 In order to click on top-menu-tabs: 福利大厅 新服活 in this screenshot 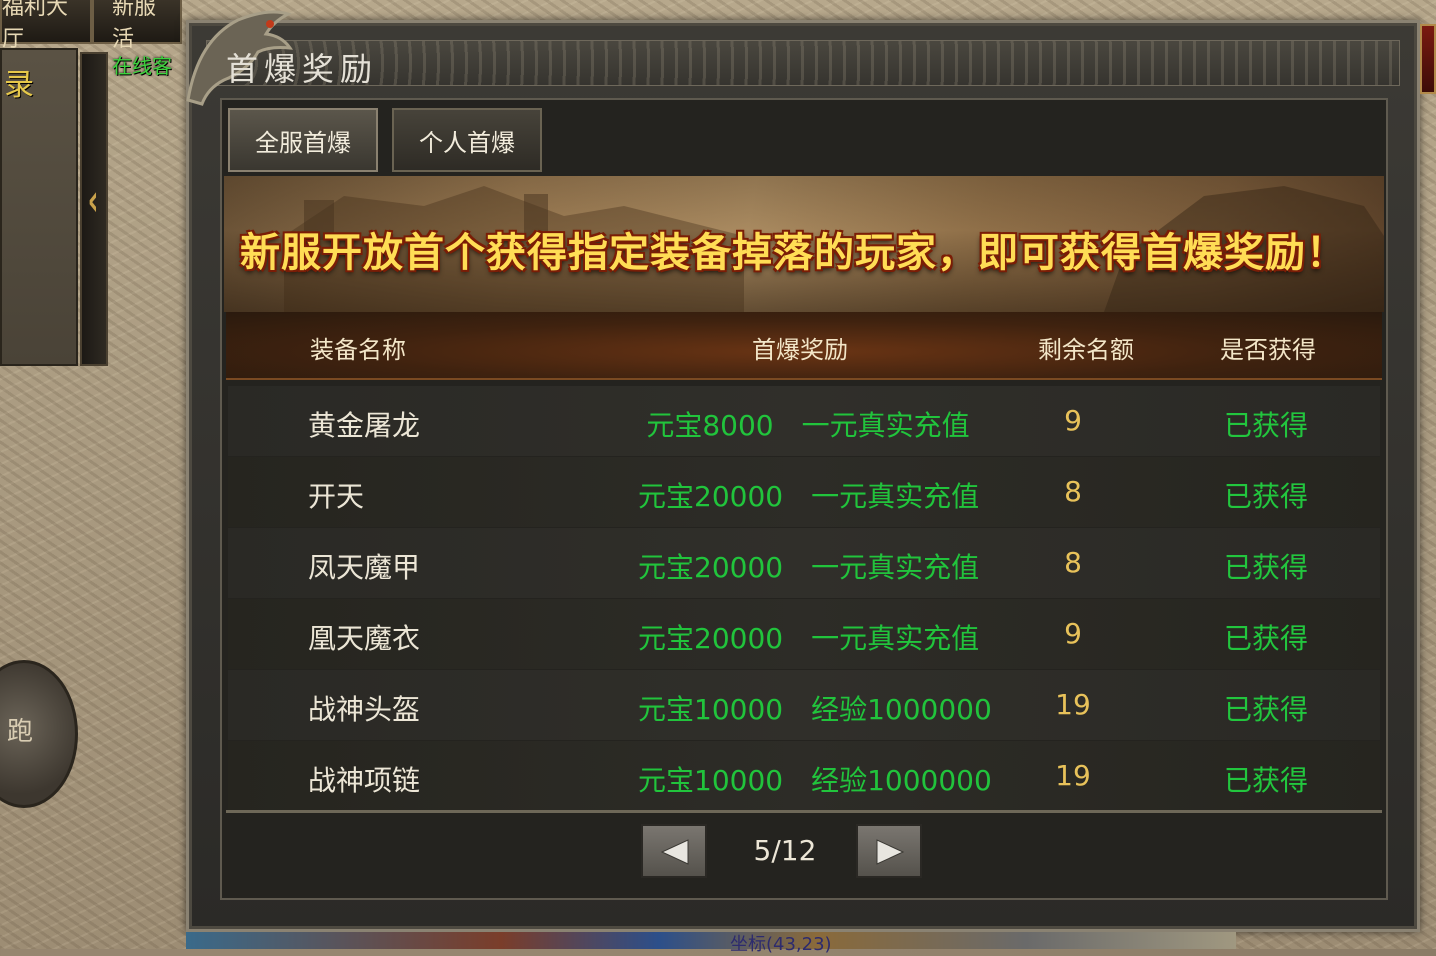, I will do `click(91, 26)`.